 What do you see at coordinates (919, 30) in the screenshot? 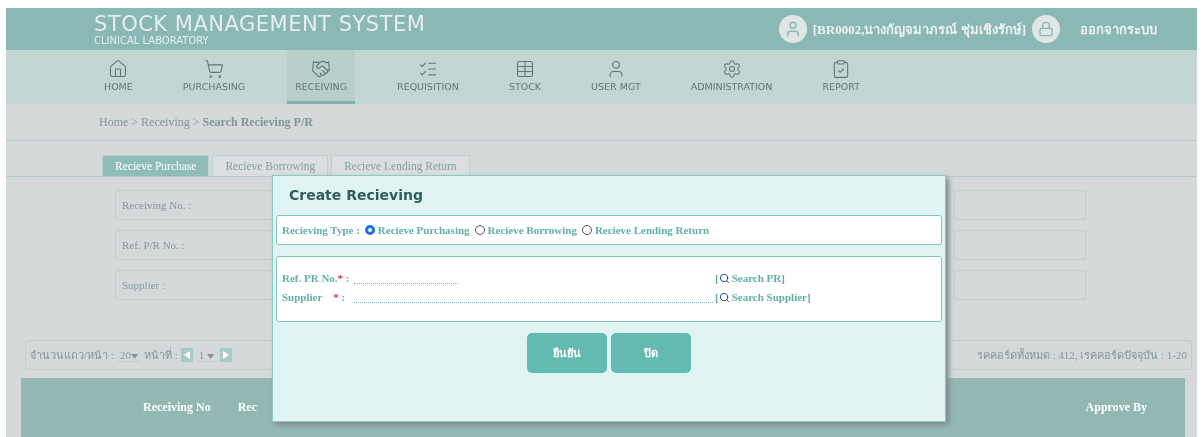
I see `user-name: [BR0002,นางกัญจมาภรณ์ ชุ่มเชิงรักษ์]` at bounding box center [919, 30].